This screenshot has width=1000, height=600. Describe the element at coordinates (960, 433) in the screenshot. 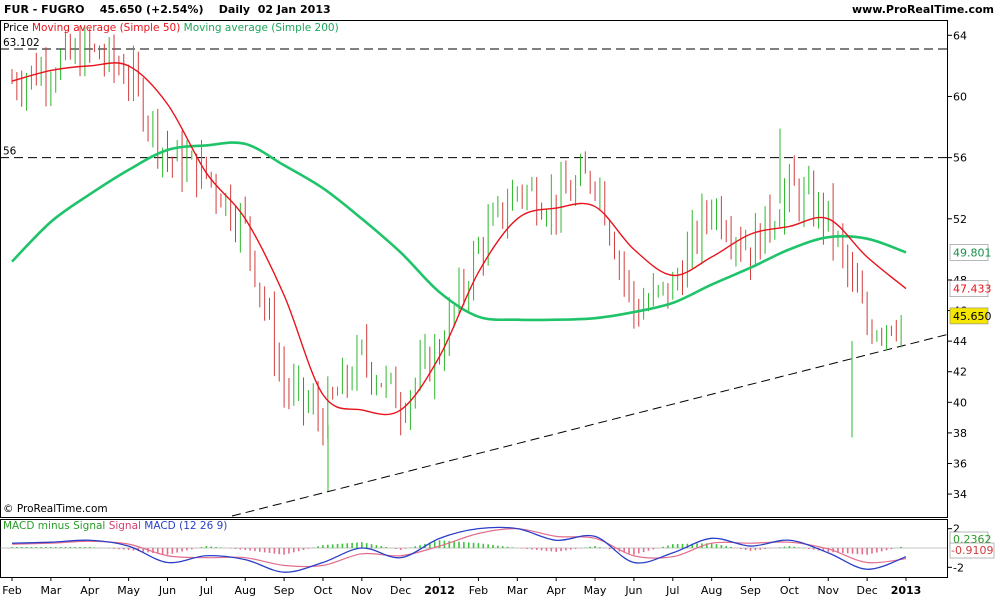

I see `y-tick-label: 38` at that location.